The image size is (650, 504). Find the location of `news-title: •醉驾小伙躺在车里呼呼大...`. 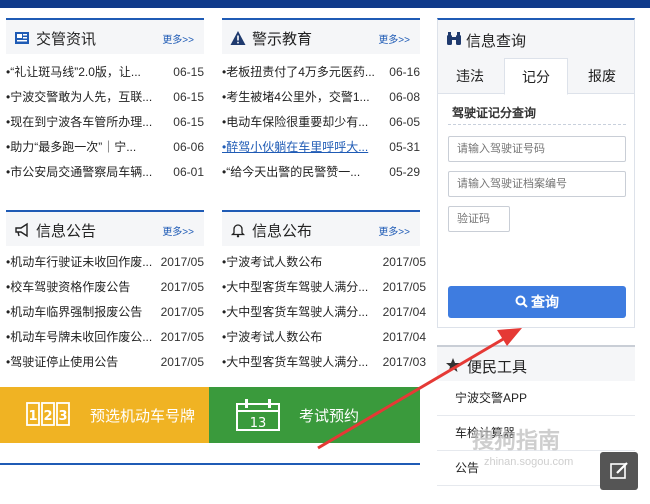

news-title: •醉驾小伙躺在车里呼呼大... is located at coordinates (302, 147).